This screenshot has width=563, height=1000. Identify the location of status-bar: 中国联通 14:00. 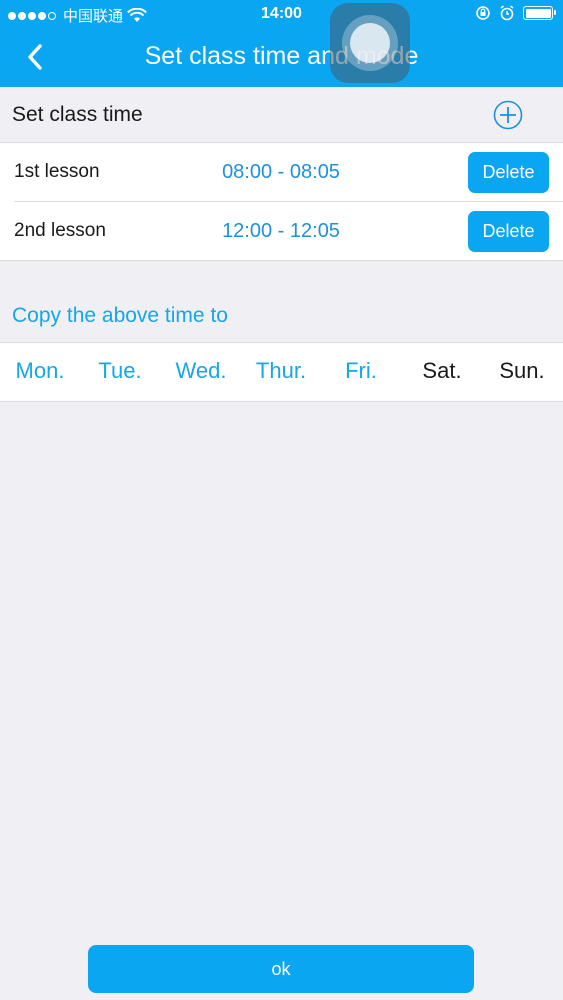
(281, 14).